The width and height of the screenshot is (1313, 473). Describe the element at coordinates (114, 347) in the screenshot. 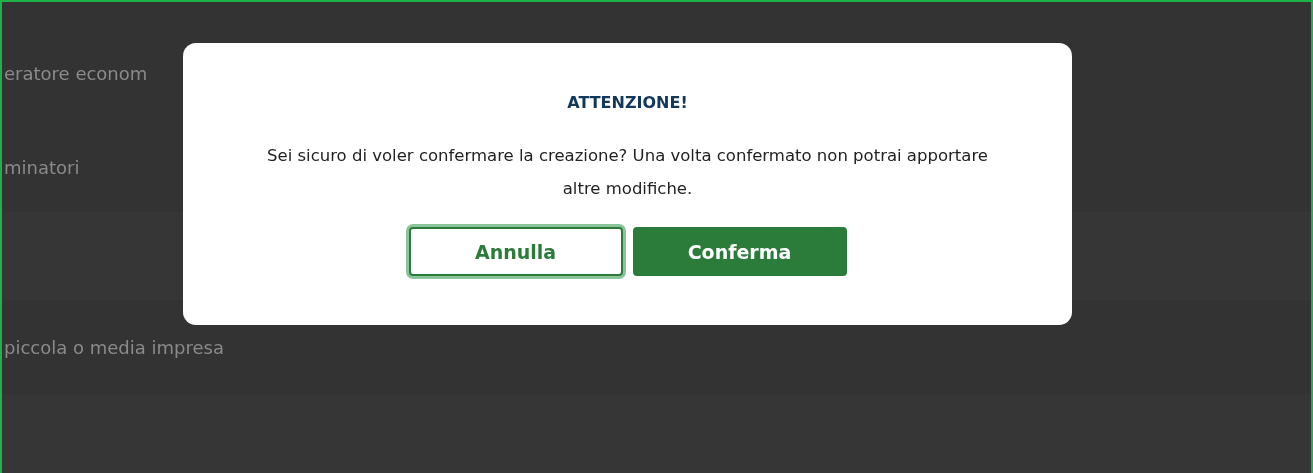

I see `form-label: piccola o media impresa` at that location.